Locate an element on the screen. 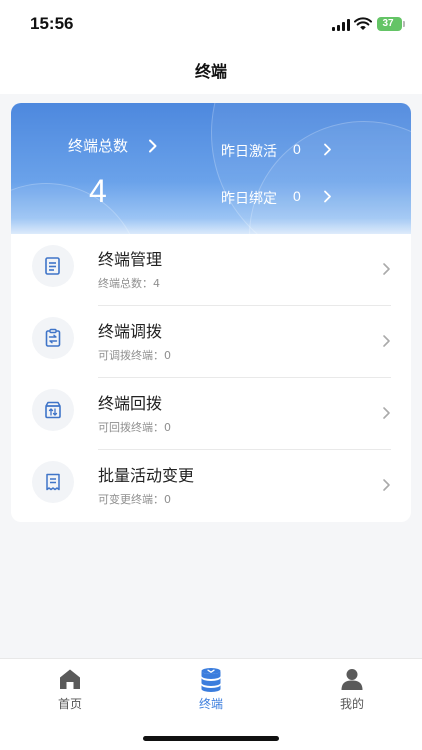 The image size is (422, 750). tab-terminal: 终端 is located at coordinates (211, 689).